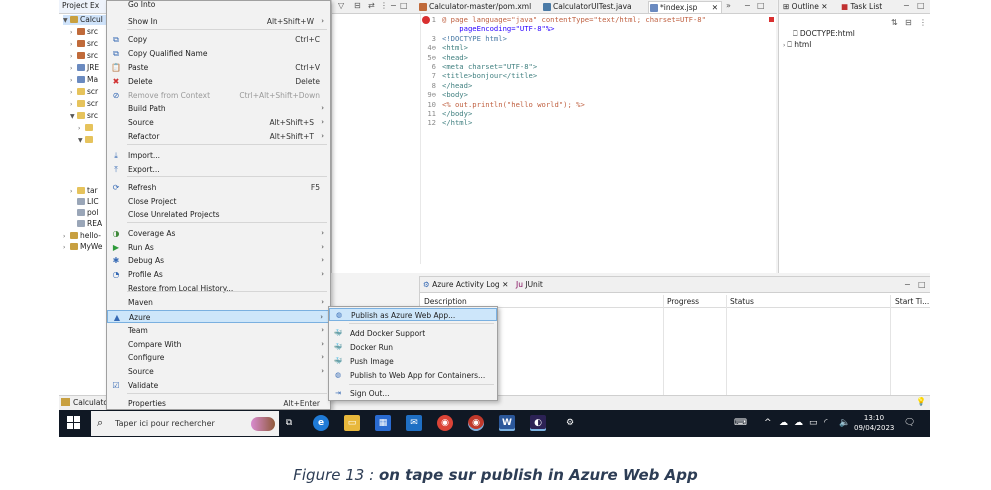  I want to click on tab-index-jsp: *index.jsp ✕, so click(685, 7).